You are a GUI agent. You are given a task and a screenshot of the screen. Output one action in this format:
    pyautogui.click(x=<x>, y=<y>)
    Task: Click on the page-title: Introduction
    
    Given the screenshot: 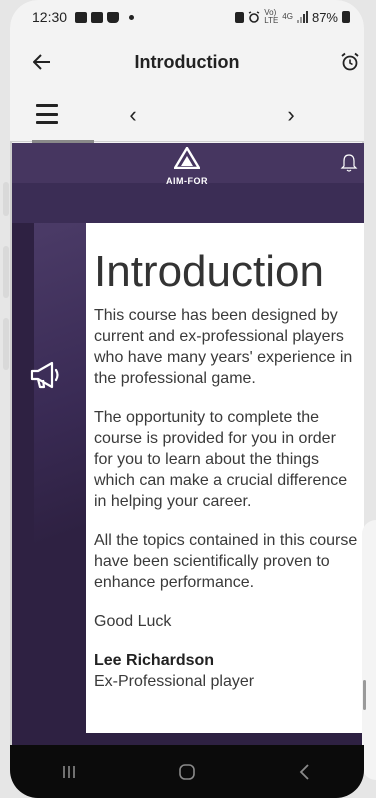 What is the action you would take?
    pyautogui.click(x=187, y=61)
    